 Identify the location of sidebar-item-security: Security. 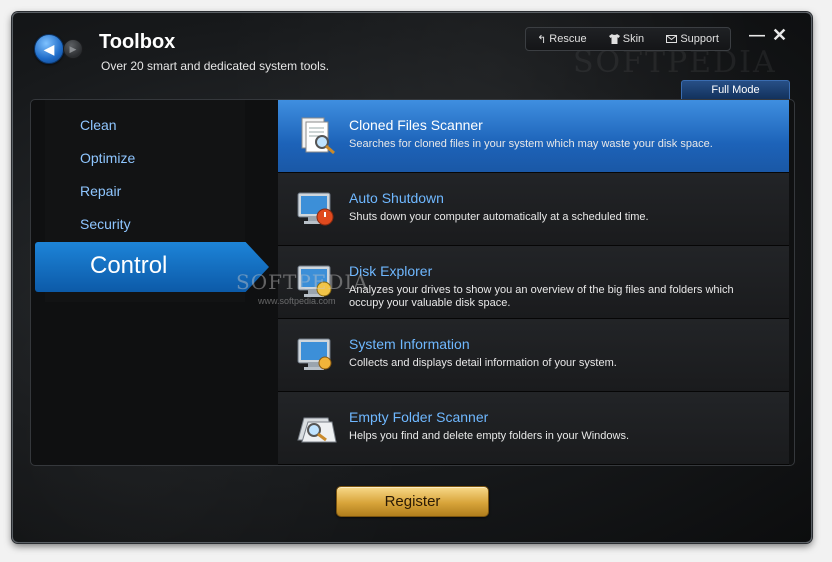
(105, 224).